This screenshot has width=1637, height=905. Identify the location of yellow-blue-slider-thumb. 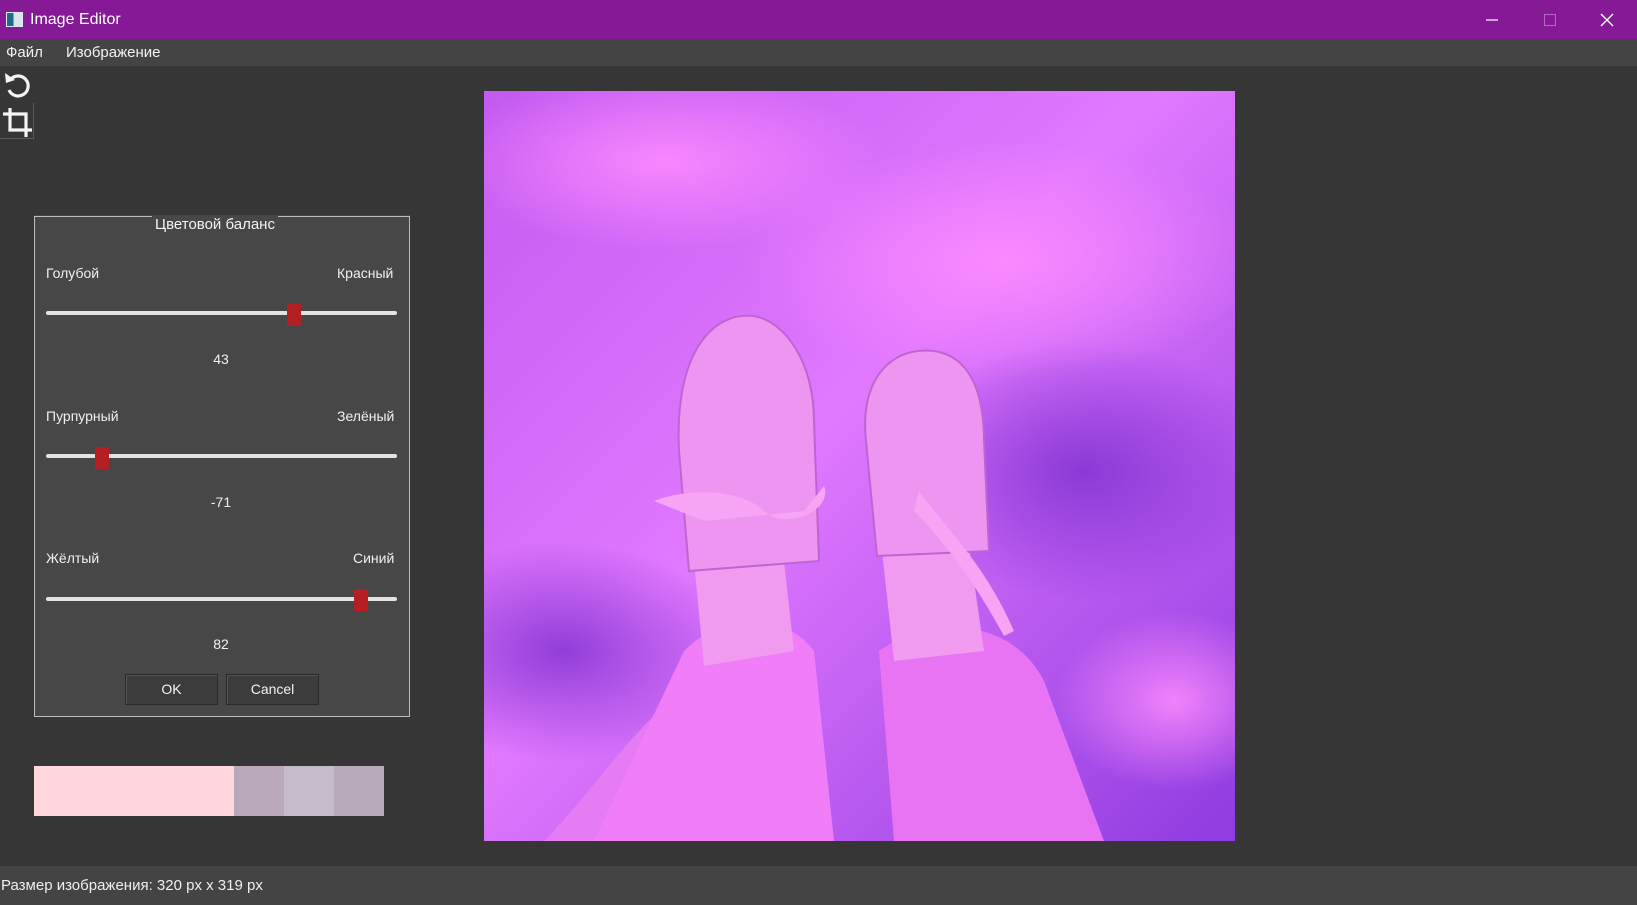
(361, 600).